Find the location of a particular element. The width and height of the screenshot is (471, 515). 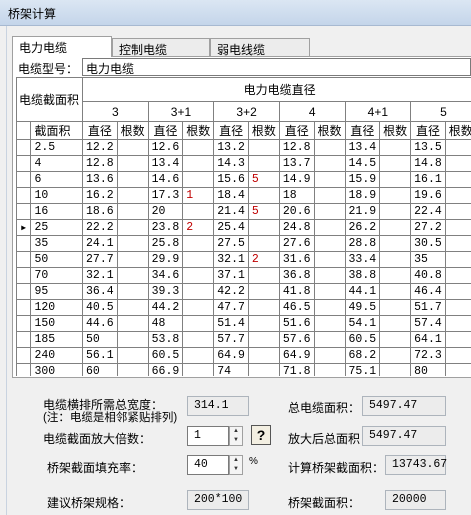

table-row: 6 13.6 14.6 15.6 5 14.9 15.9 16.1 is located at coordinates (243, 179).